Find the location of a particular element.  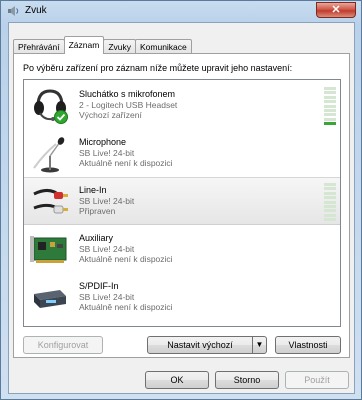

cancel-button: Storno is located at coordinates (247, 380).